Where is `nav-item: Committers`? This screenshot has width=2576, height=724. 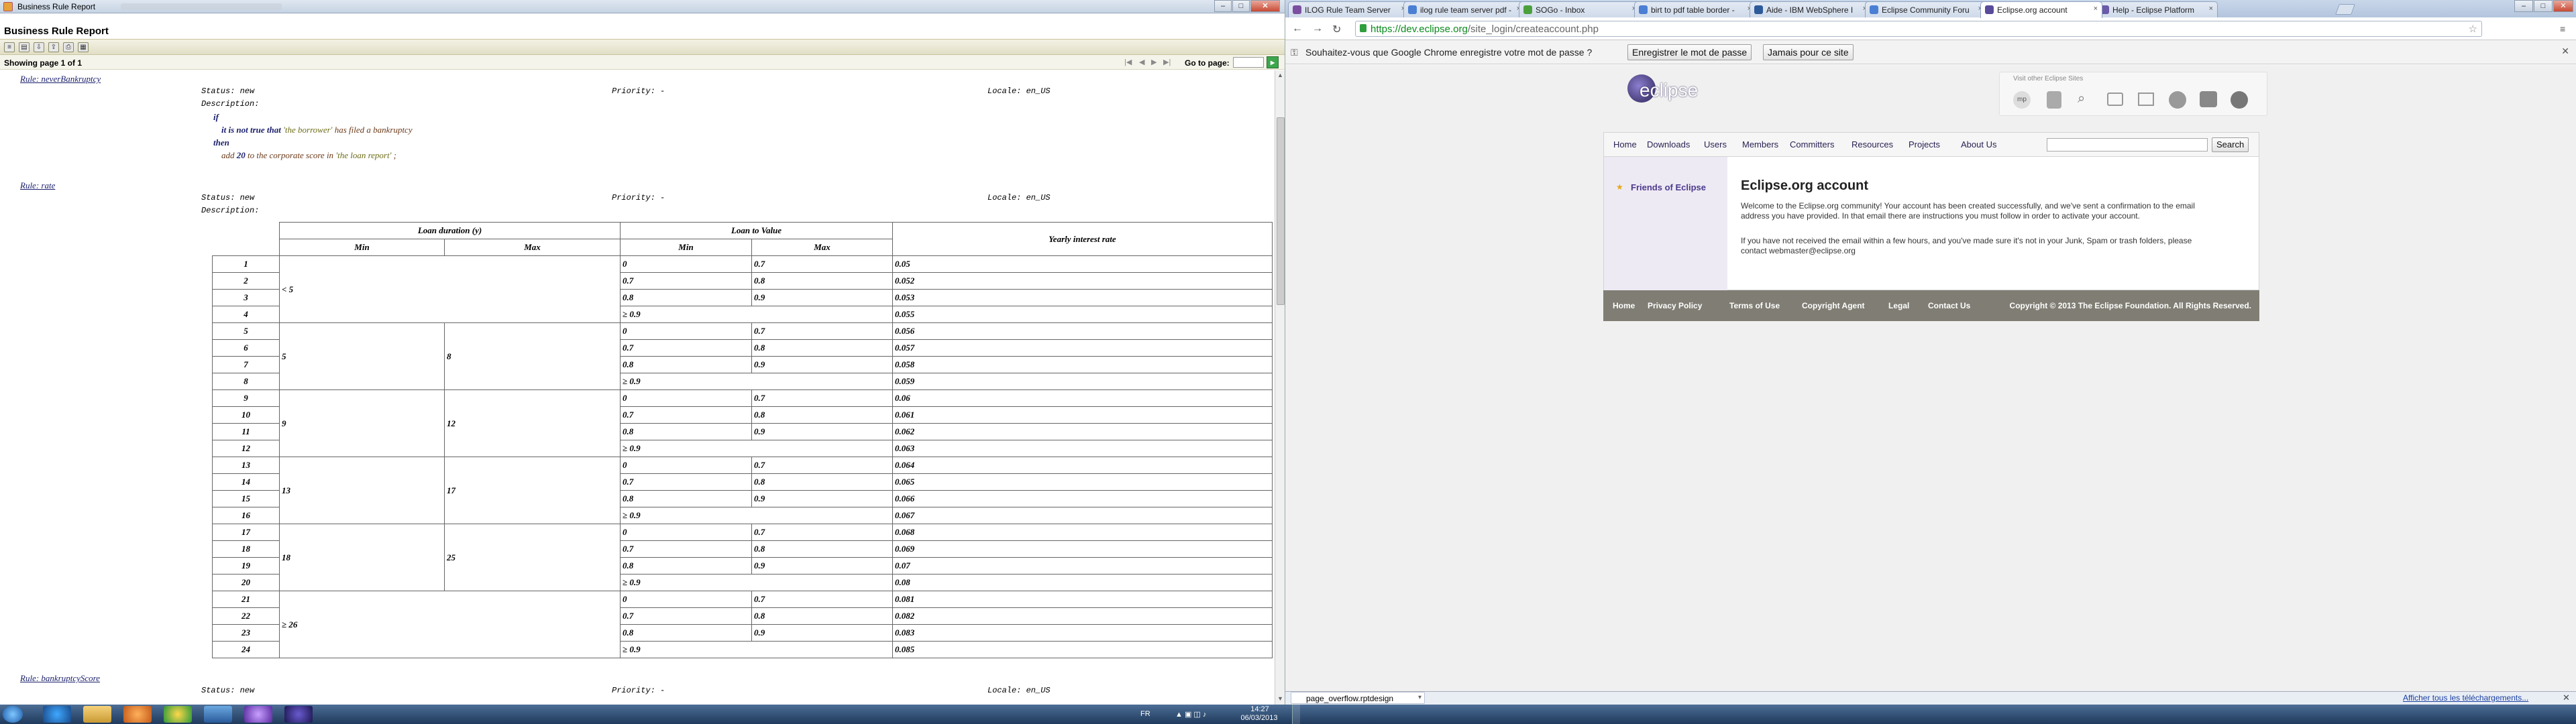
nav-item: Committers is located at coordinates (1812, 144).